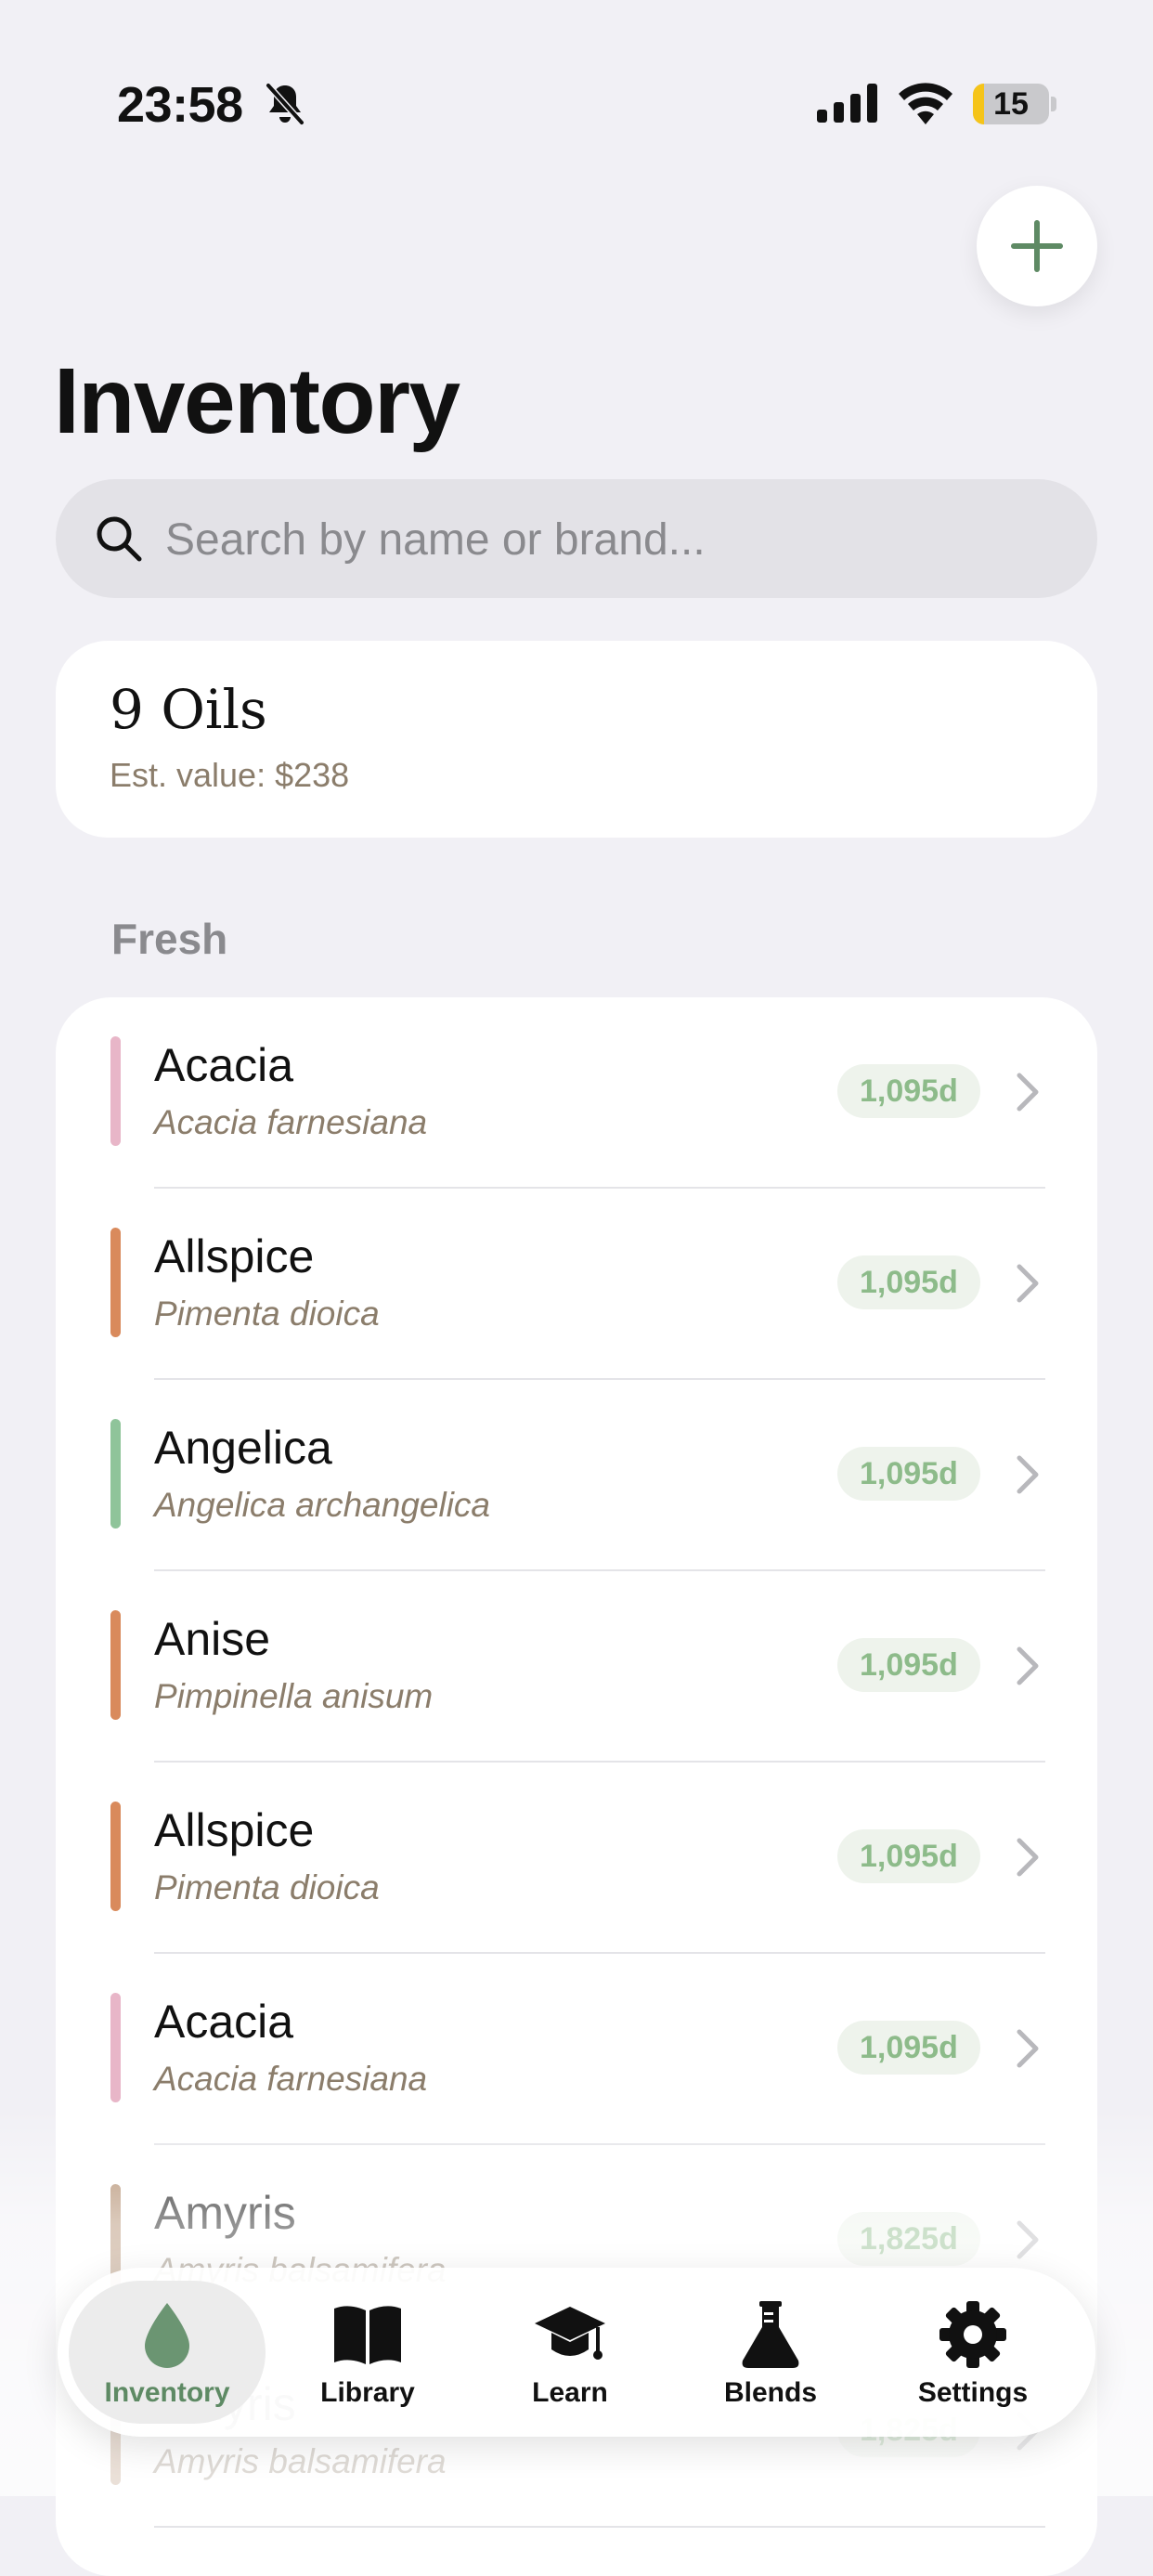 The image size is (1153, 2576). I want to click on battery-level: 15, so click(1011, 104).